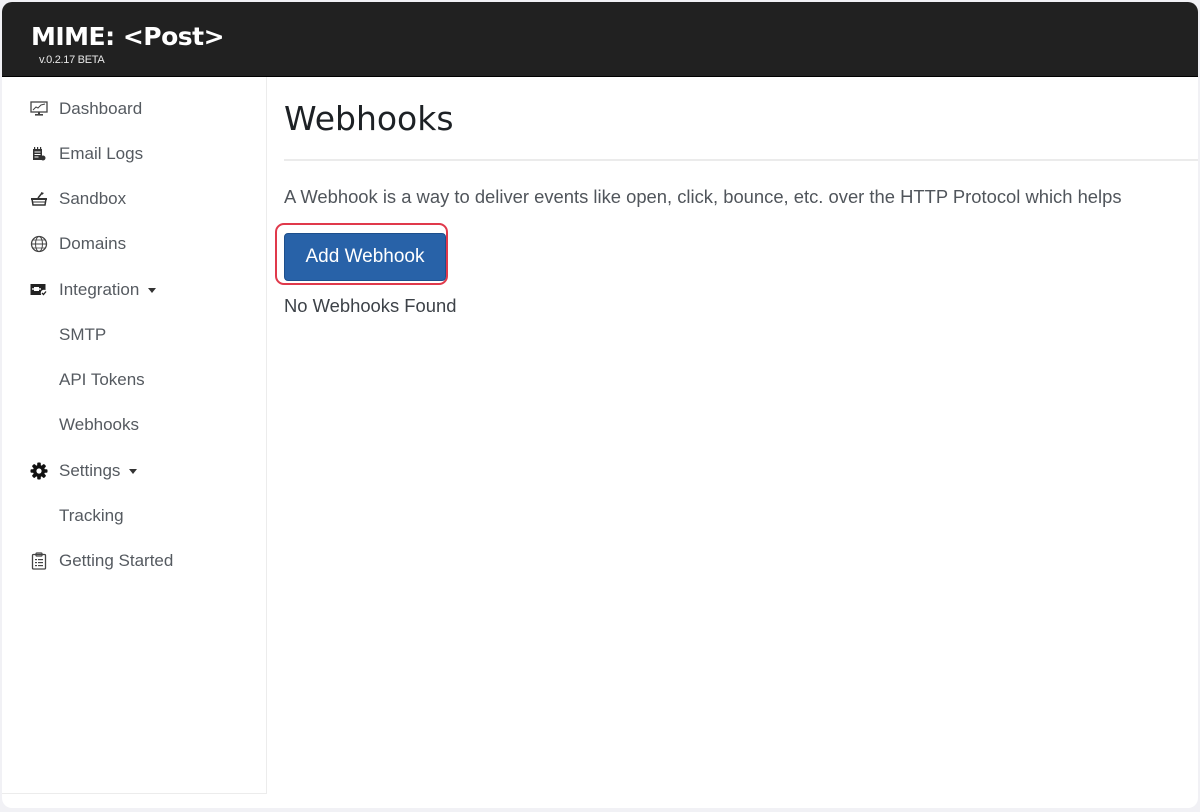  I want to click on clipboard-icon, so click(39, 561).